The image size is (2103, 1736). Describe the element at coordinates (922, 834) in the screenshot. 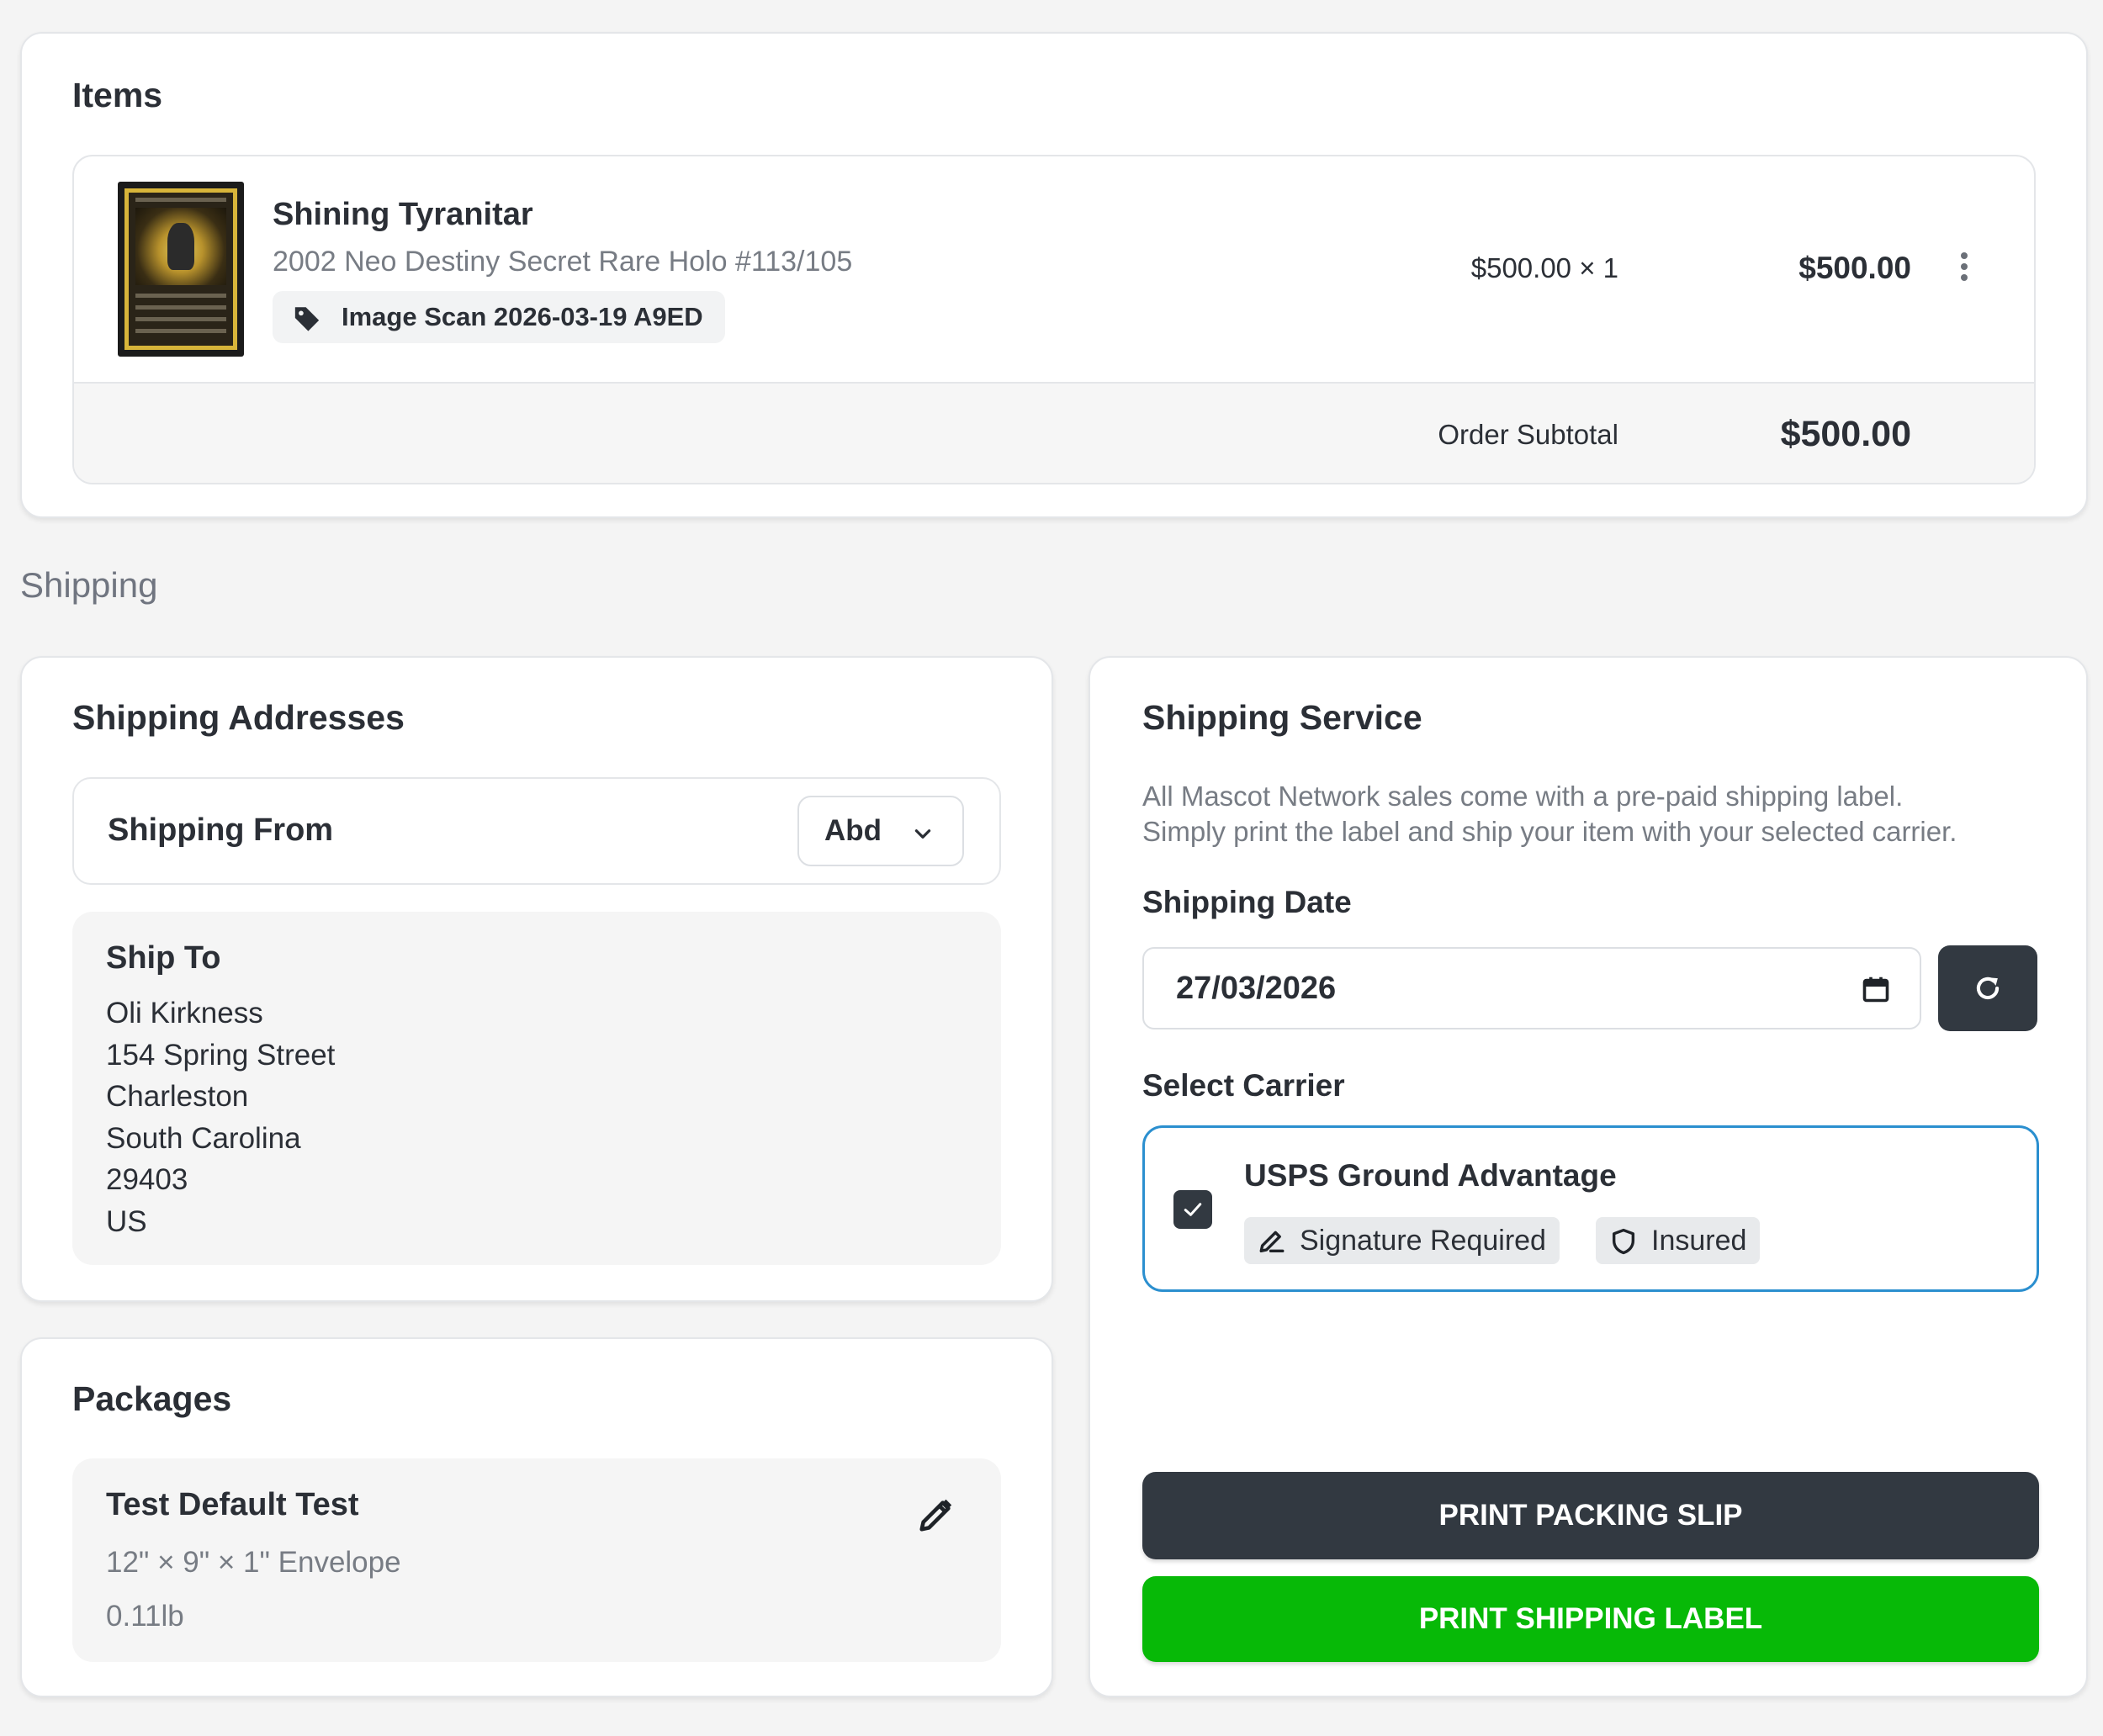

I see `chevron-down-icon` at that location.